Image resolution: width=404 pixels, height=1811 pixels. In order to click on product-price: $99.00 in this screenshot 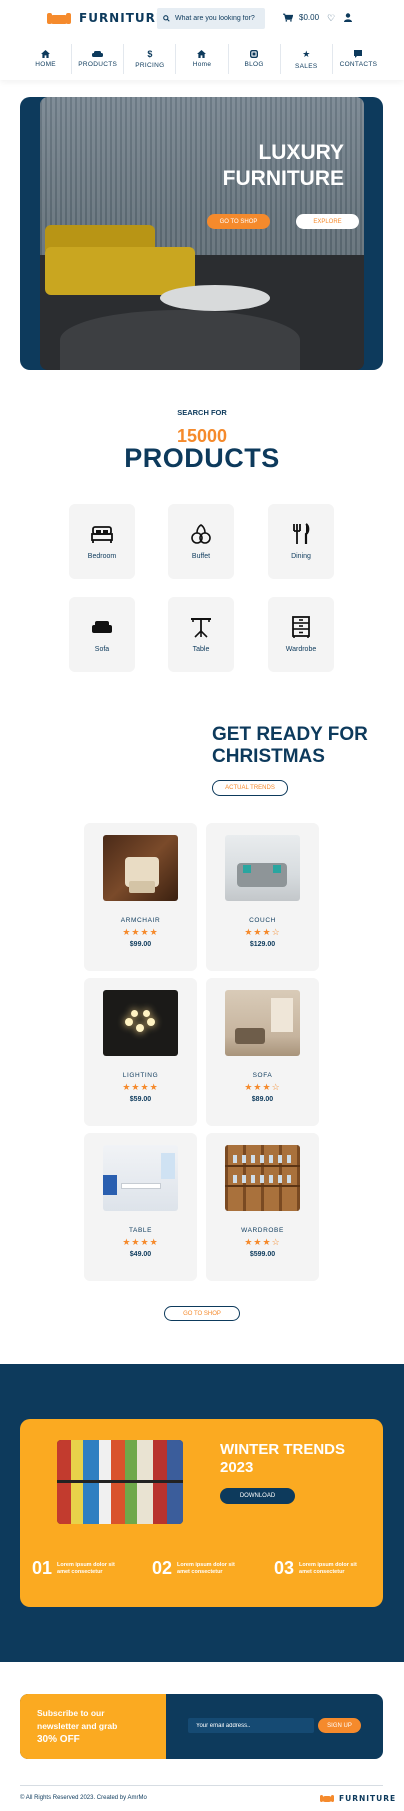, I will do `click(140, 944)`.